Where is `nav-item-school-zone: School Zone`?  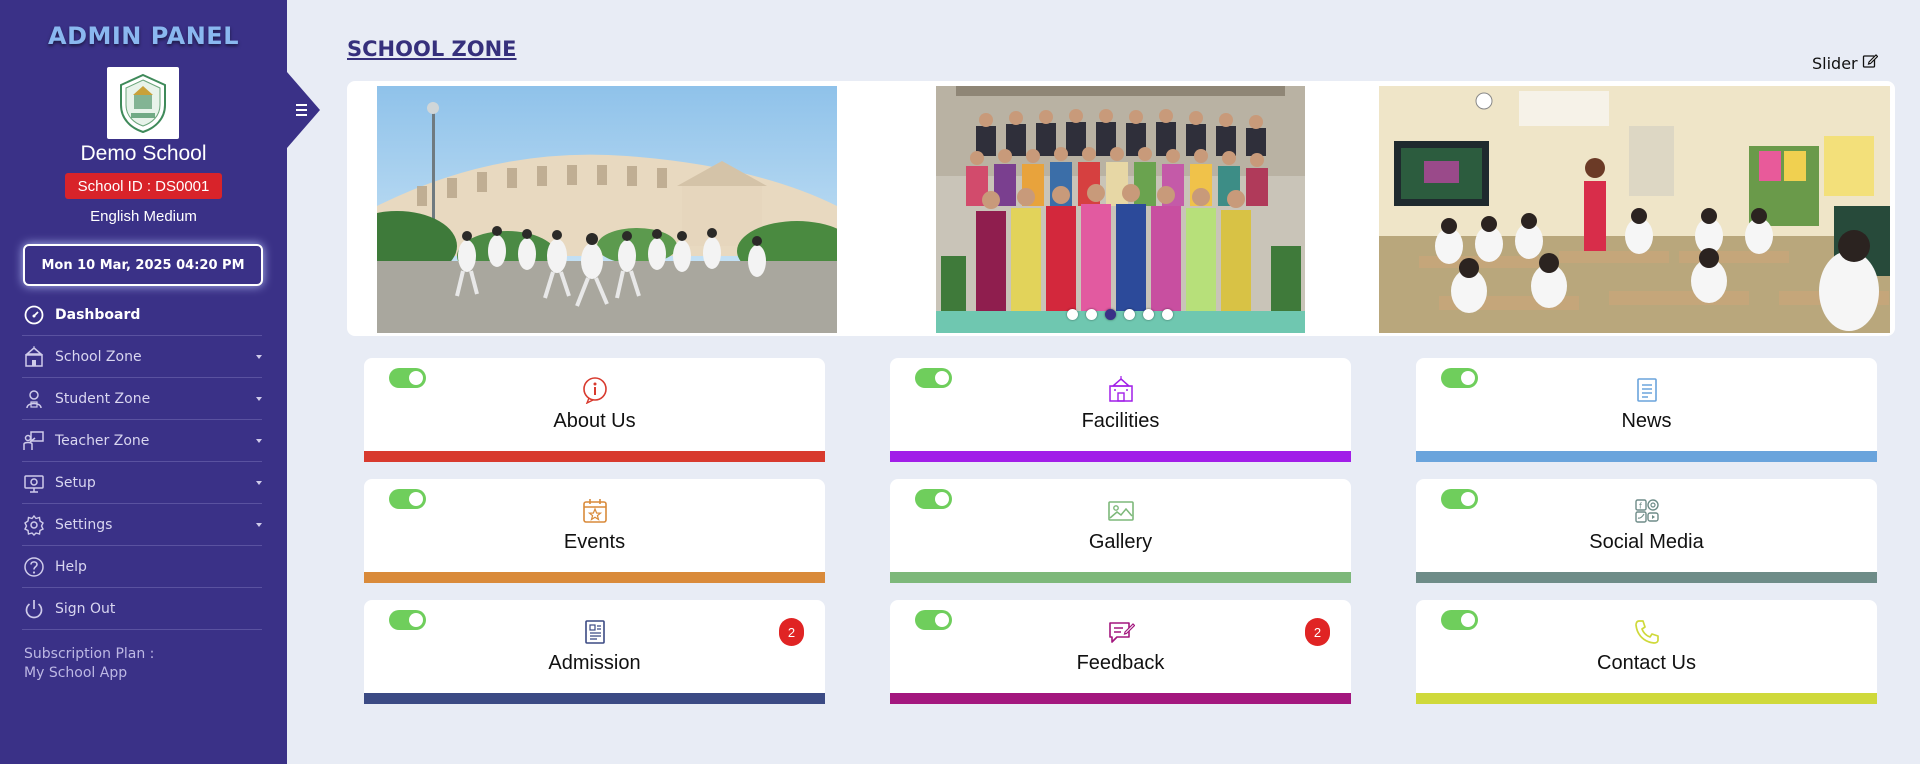 nav-item-school-zone: School Zone is located at coordinates (142, 357).